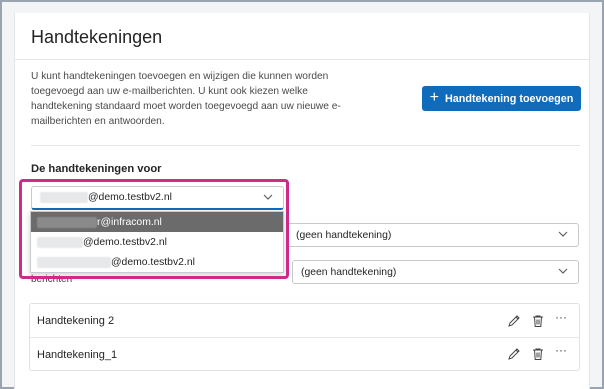 The width and height of the screenshot is (604, 389). I want to click on account-option: r@infracom.nl, so click(157, 222).